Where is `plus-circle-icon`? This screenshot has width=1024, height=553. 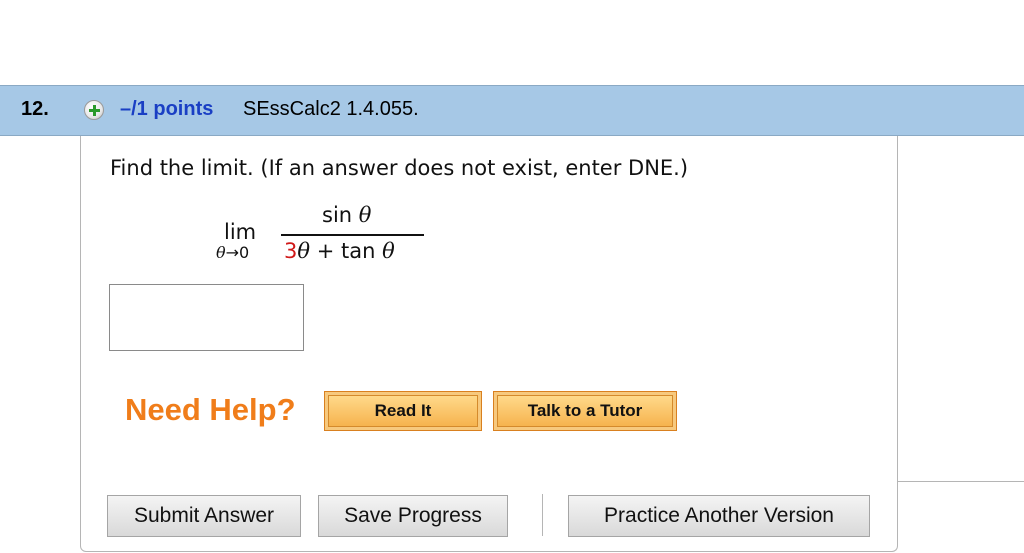
plus-circle-icon is located at coordinates (94, 110).